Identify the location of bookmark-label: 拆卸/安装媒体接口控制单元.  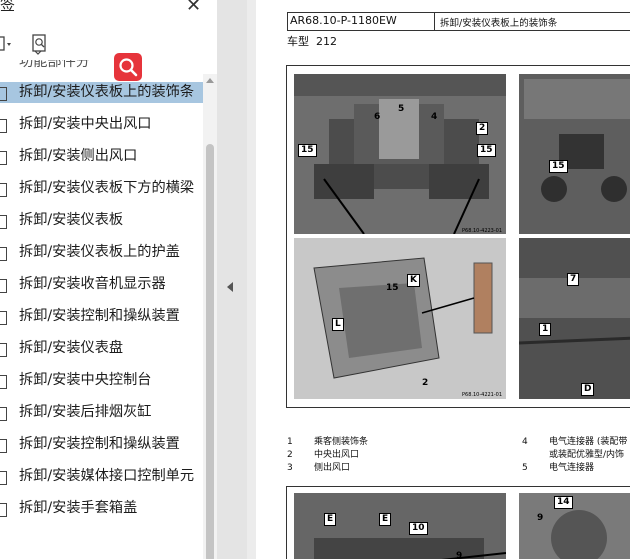
(107, 476).